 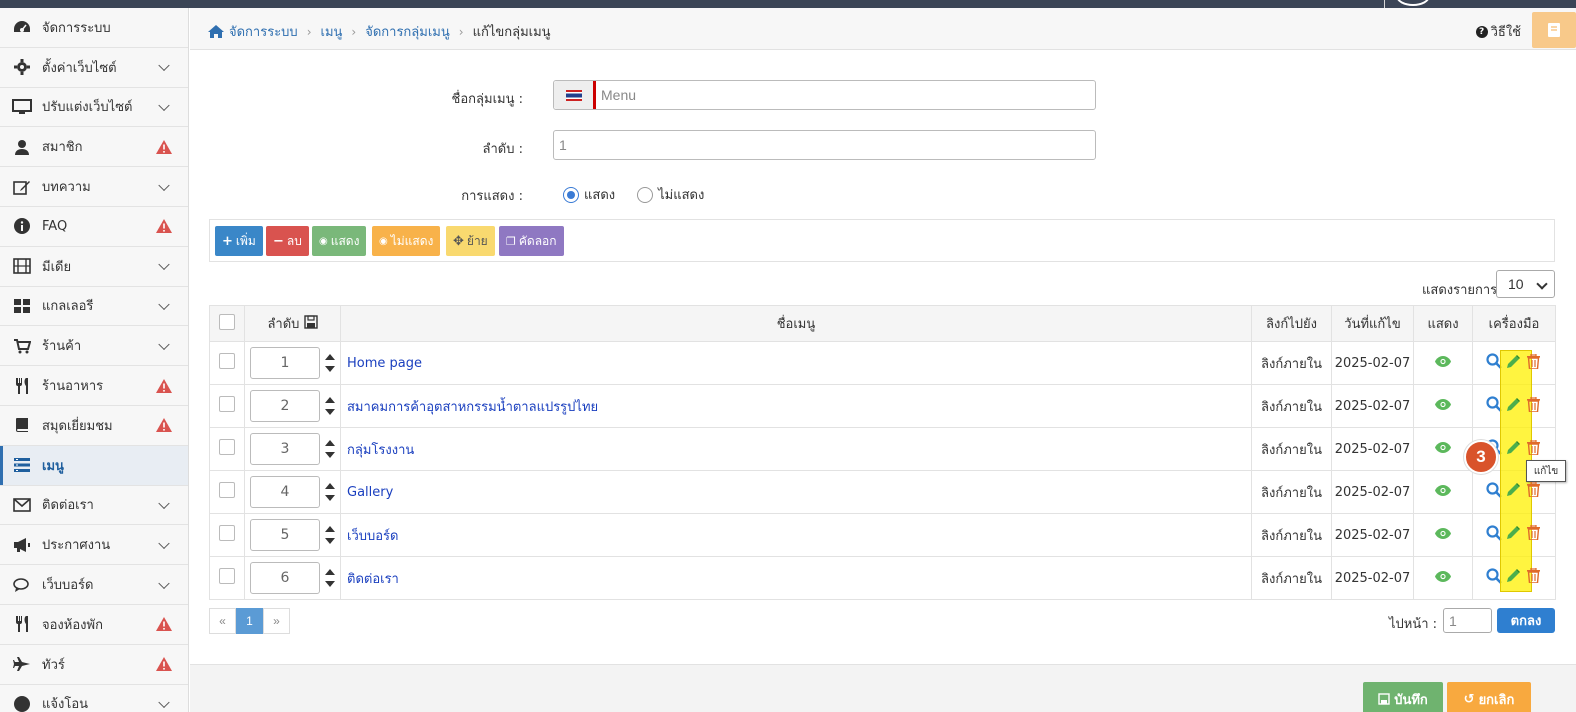 What do you see at coordinates (1489, 697) in the screenshot?
I see `cancel-button: ↺ ยกเลิก` at bounding box center [1489, 697].